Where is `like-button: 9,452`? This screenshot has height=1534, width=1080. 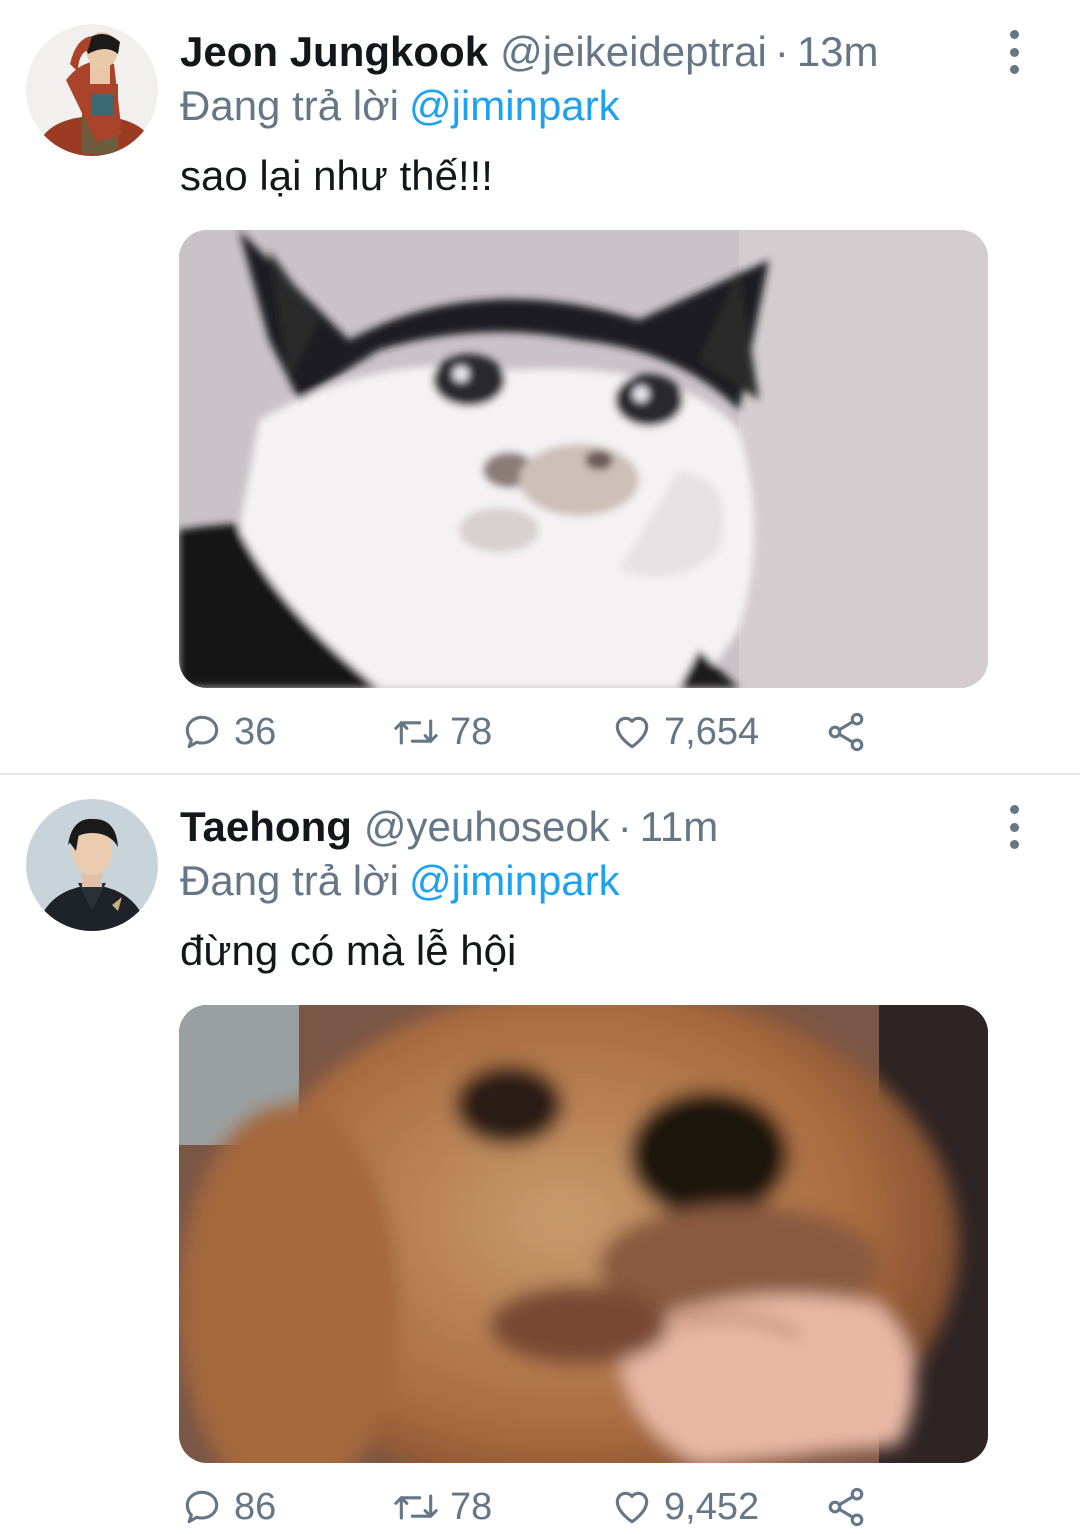 like-button: 9,452 is located at coordinates (684, 1507).